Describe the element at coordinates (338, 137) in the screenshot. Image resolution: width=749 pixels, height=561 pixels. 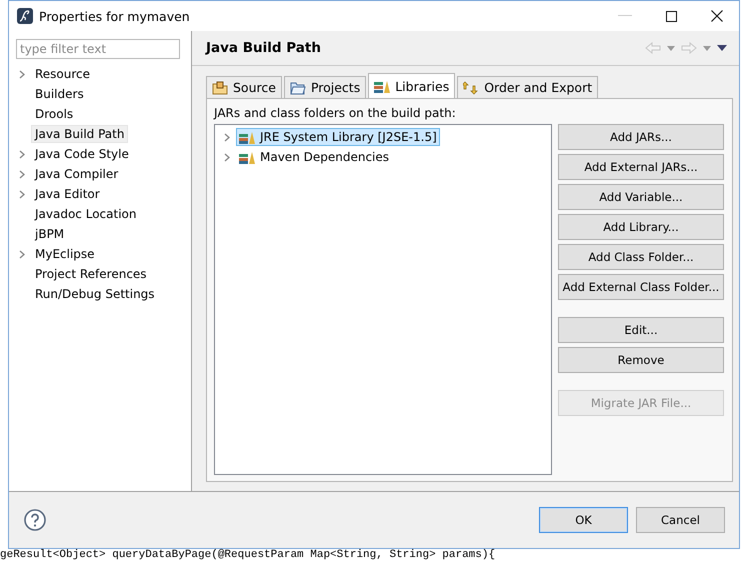
I see `library-entry: JRE System Library [J2SE-1.5]` at that location.